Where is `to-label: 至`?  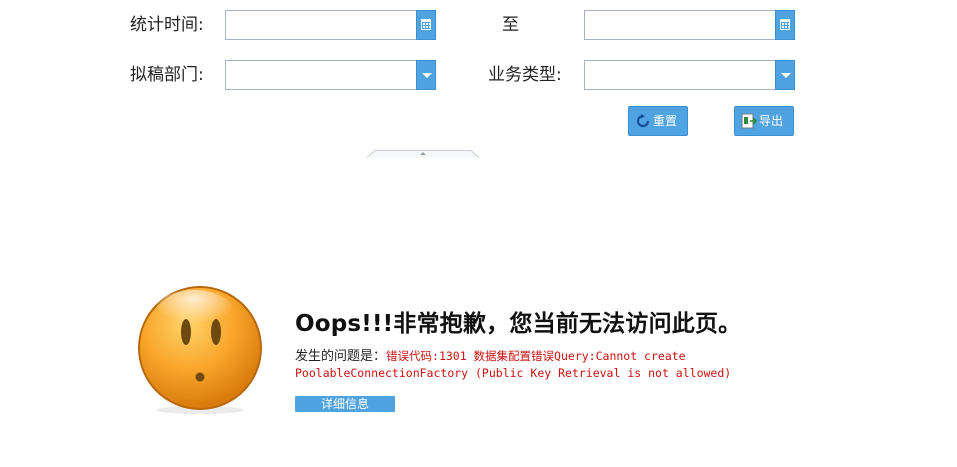
to-label: 至 is located at coordinates (510, 25).